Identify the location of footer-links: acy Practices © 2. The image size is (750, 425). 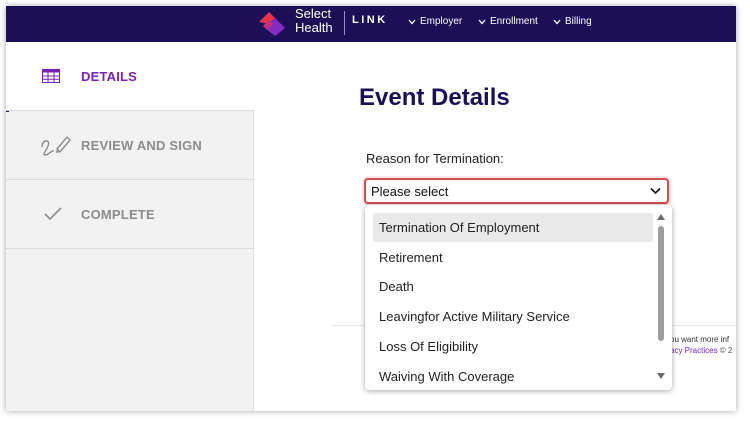
(701, 350).